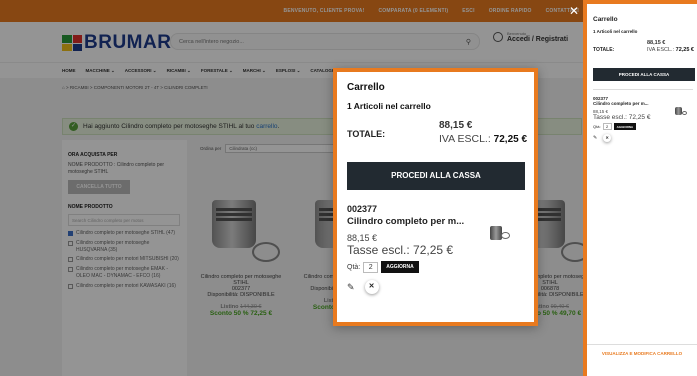 This screenshot has width=697, height=376. What do you see at coordinates (437, 136) in the screenshot?
I see `cart-totals: TOTALE: 88,15 € IVA ESCL.: 72,25 €` at bounding box center [437, 136].